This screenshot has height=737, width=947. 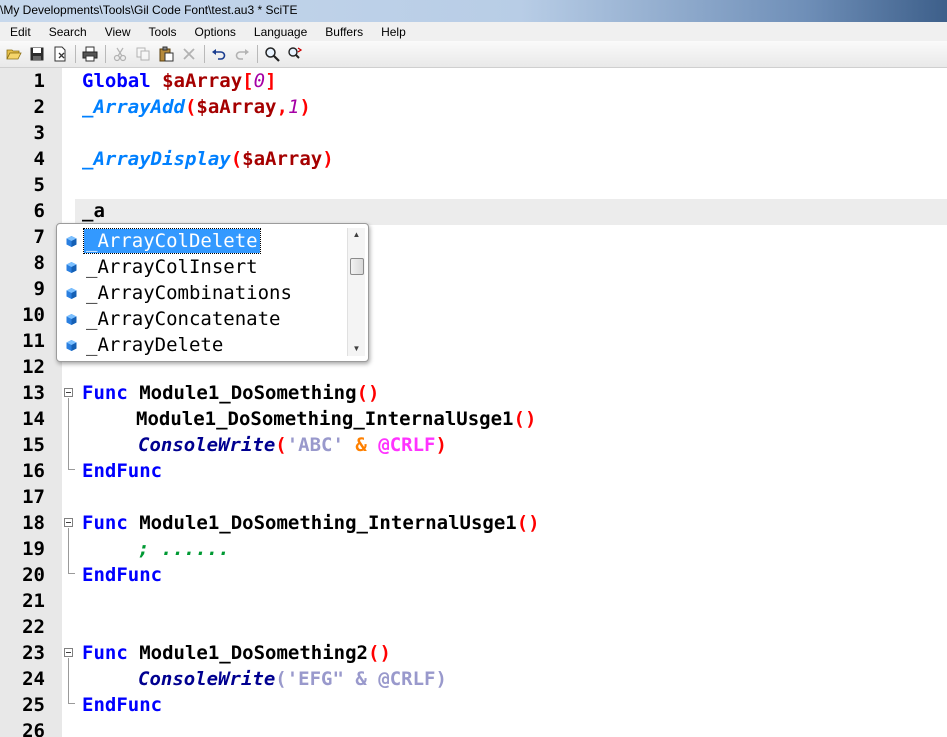 I want to click on close-file-button, so click(x=60, y=54).